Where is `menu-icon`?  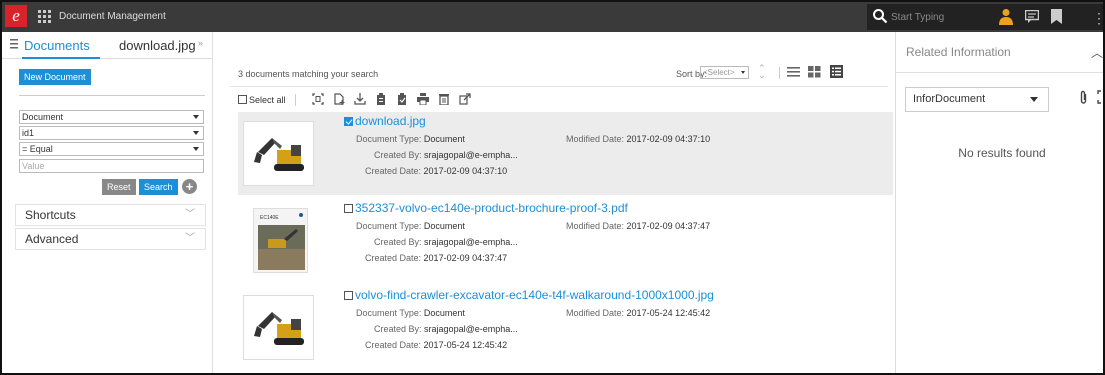 menu-icon is located at coordinates (14, 44).